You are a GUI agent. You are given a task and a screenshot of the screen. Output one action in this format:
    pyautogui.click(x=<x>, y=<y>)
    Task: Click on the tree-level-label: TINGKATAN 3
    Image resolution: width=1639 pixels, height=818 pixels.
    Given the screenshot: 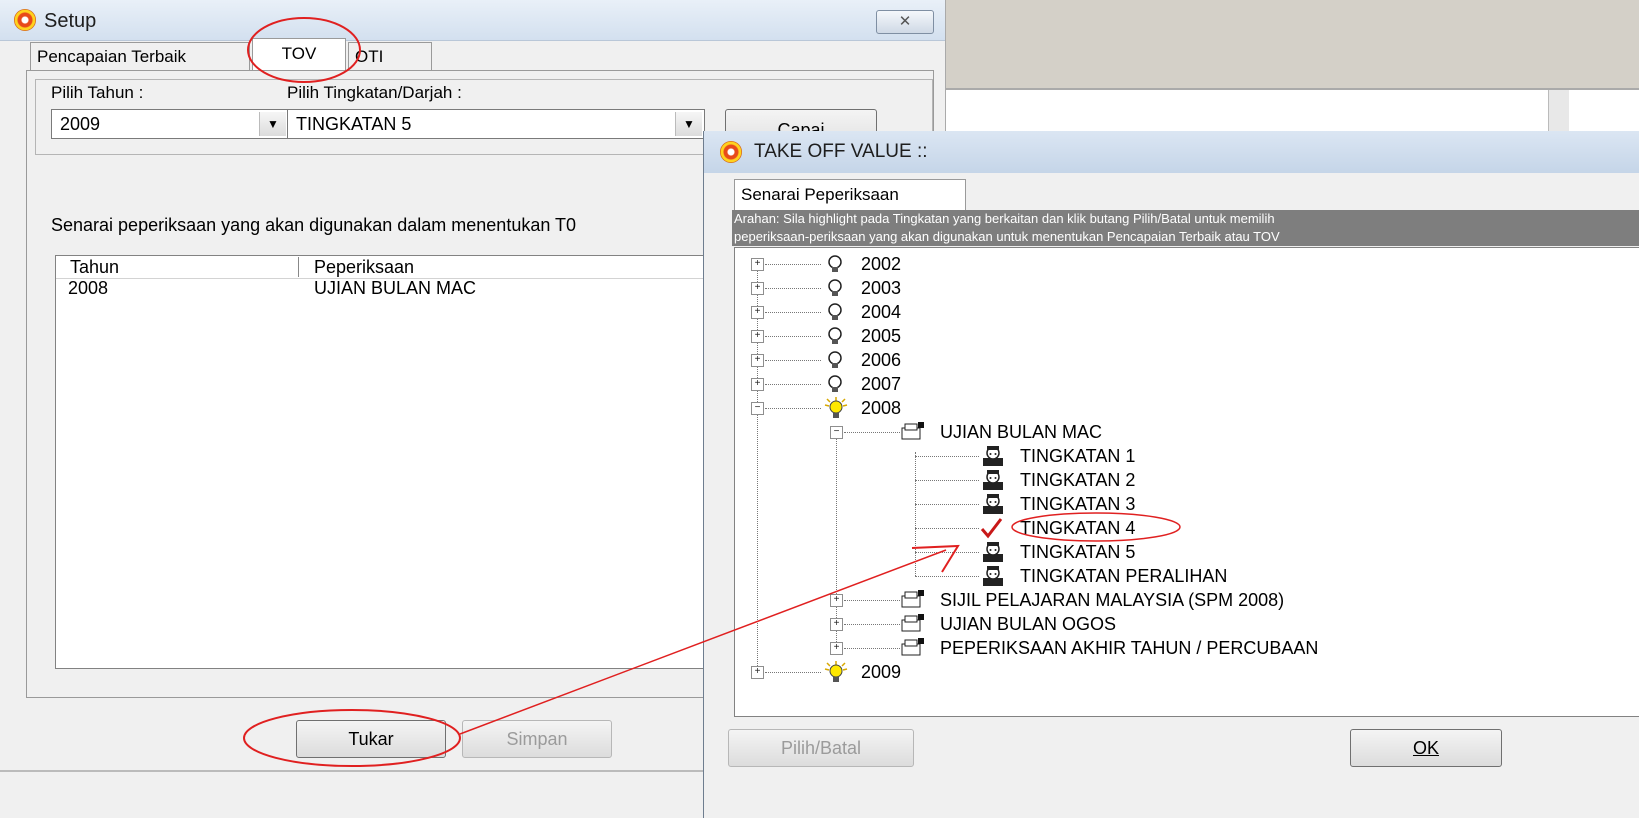 What is the action you would take?
    pyautogui.click(x=1078, y=504)
    